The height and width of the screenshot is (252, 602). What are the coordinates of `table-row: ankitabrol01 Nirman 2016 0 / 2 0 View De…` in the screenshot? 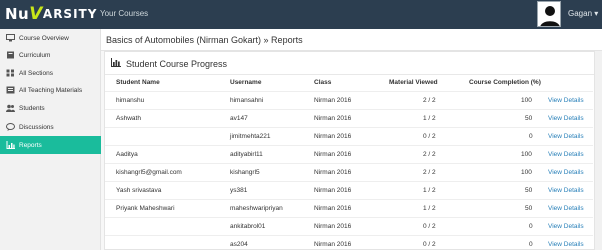 It's located at (349, 225).